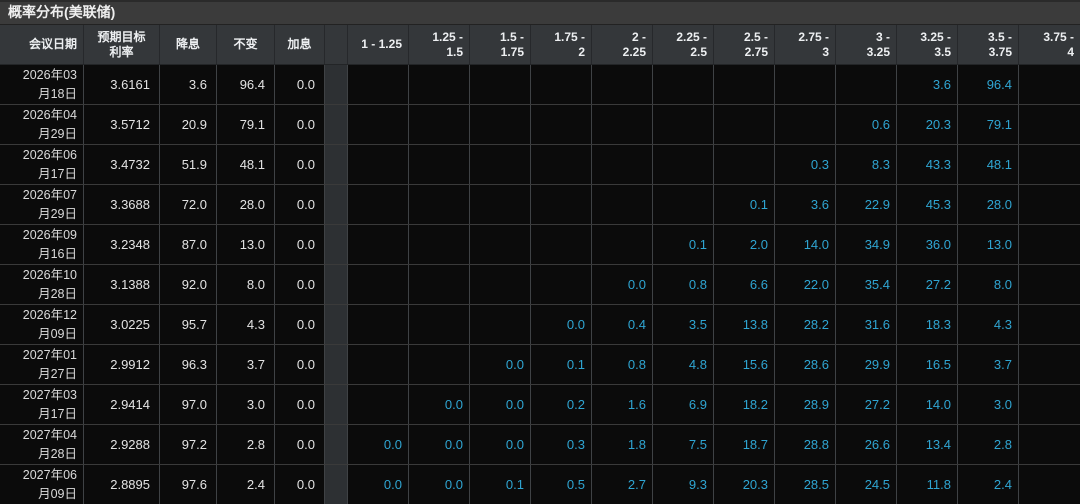 The image size is (1080, 504). Describe the element at coordinates (683, 444) in the screenshot. I see `range-prob-cell: 7.5` at that location.